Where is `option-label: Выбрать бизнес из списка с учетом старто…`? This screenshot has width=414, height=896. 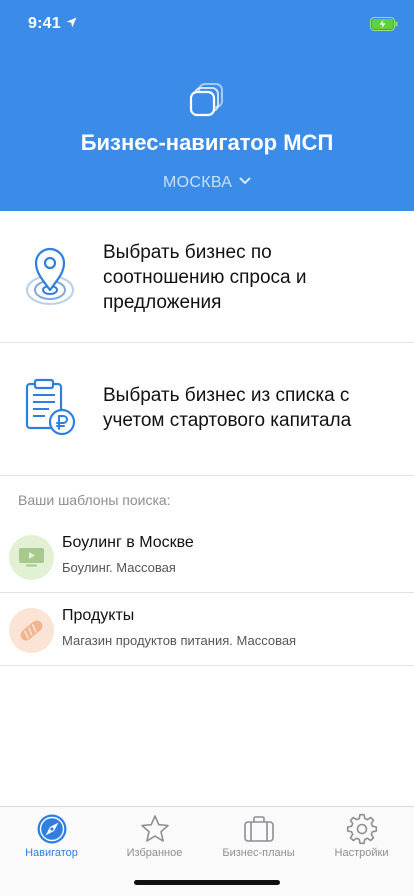 option-label: Выбрать бизнес из списка с учетом старто… is located at coordinates (227, 408).